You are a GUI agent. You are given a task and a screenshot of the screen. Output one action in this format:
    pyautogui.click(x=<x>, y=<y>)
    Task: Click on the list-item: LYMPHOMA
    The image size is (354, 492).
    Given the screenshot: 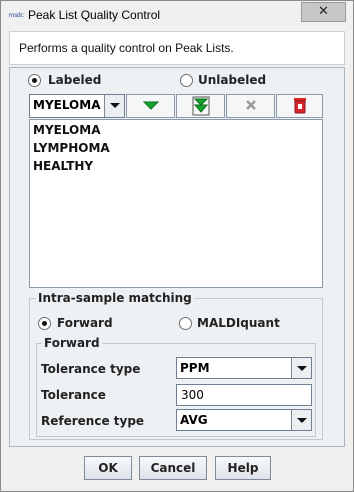 What is the action you would take?
    pyautogui.click(x=71, y=148)
    